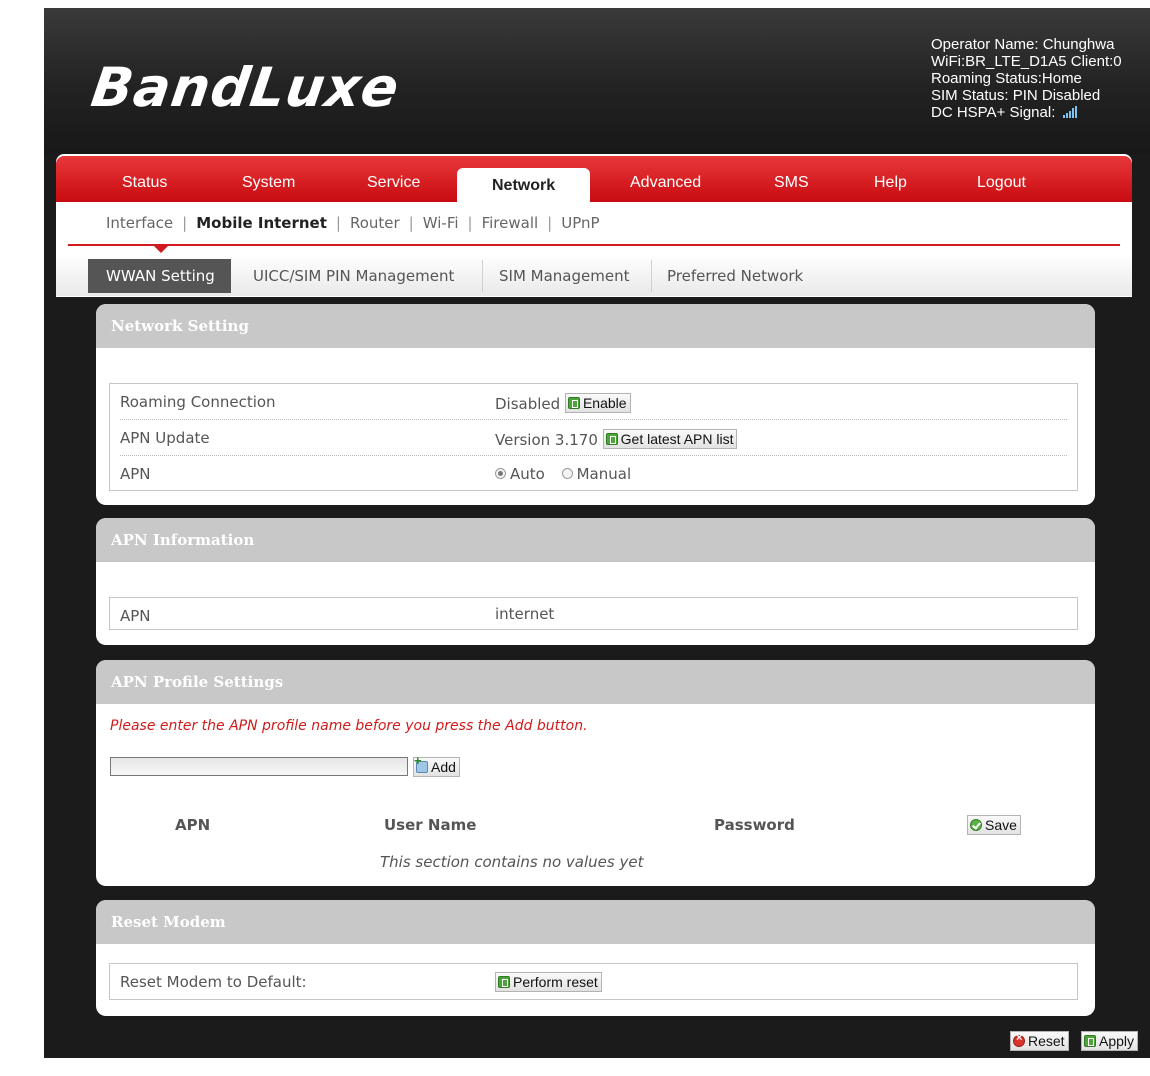 The height and width of the screenshot is (1076, 1150). What do you see at coordinates (135, 616) in the screenshot?
I see `apn-info-label: APN` at bounding box center [135, 616].